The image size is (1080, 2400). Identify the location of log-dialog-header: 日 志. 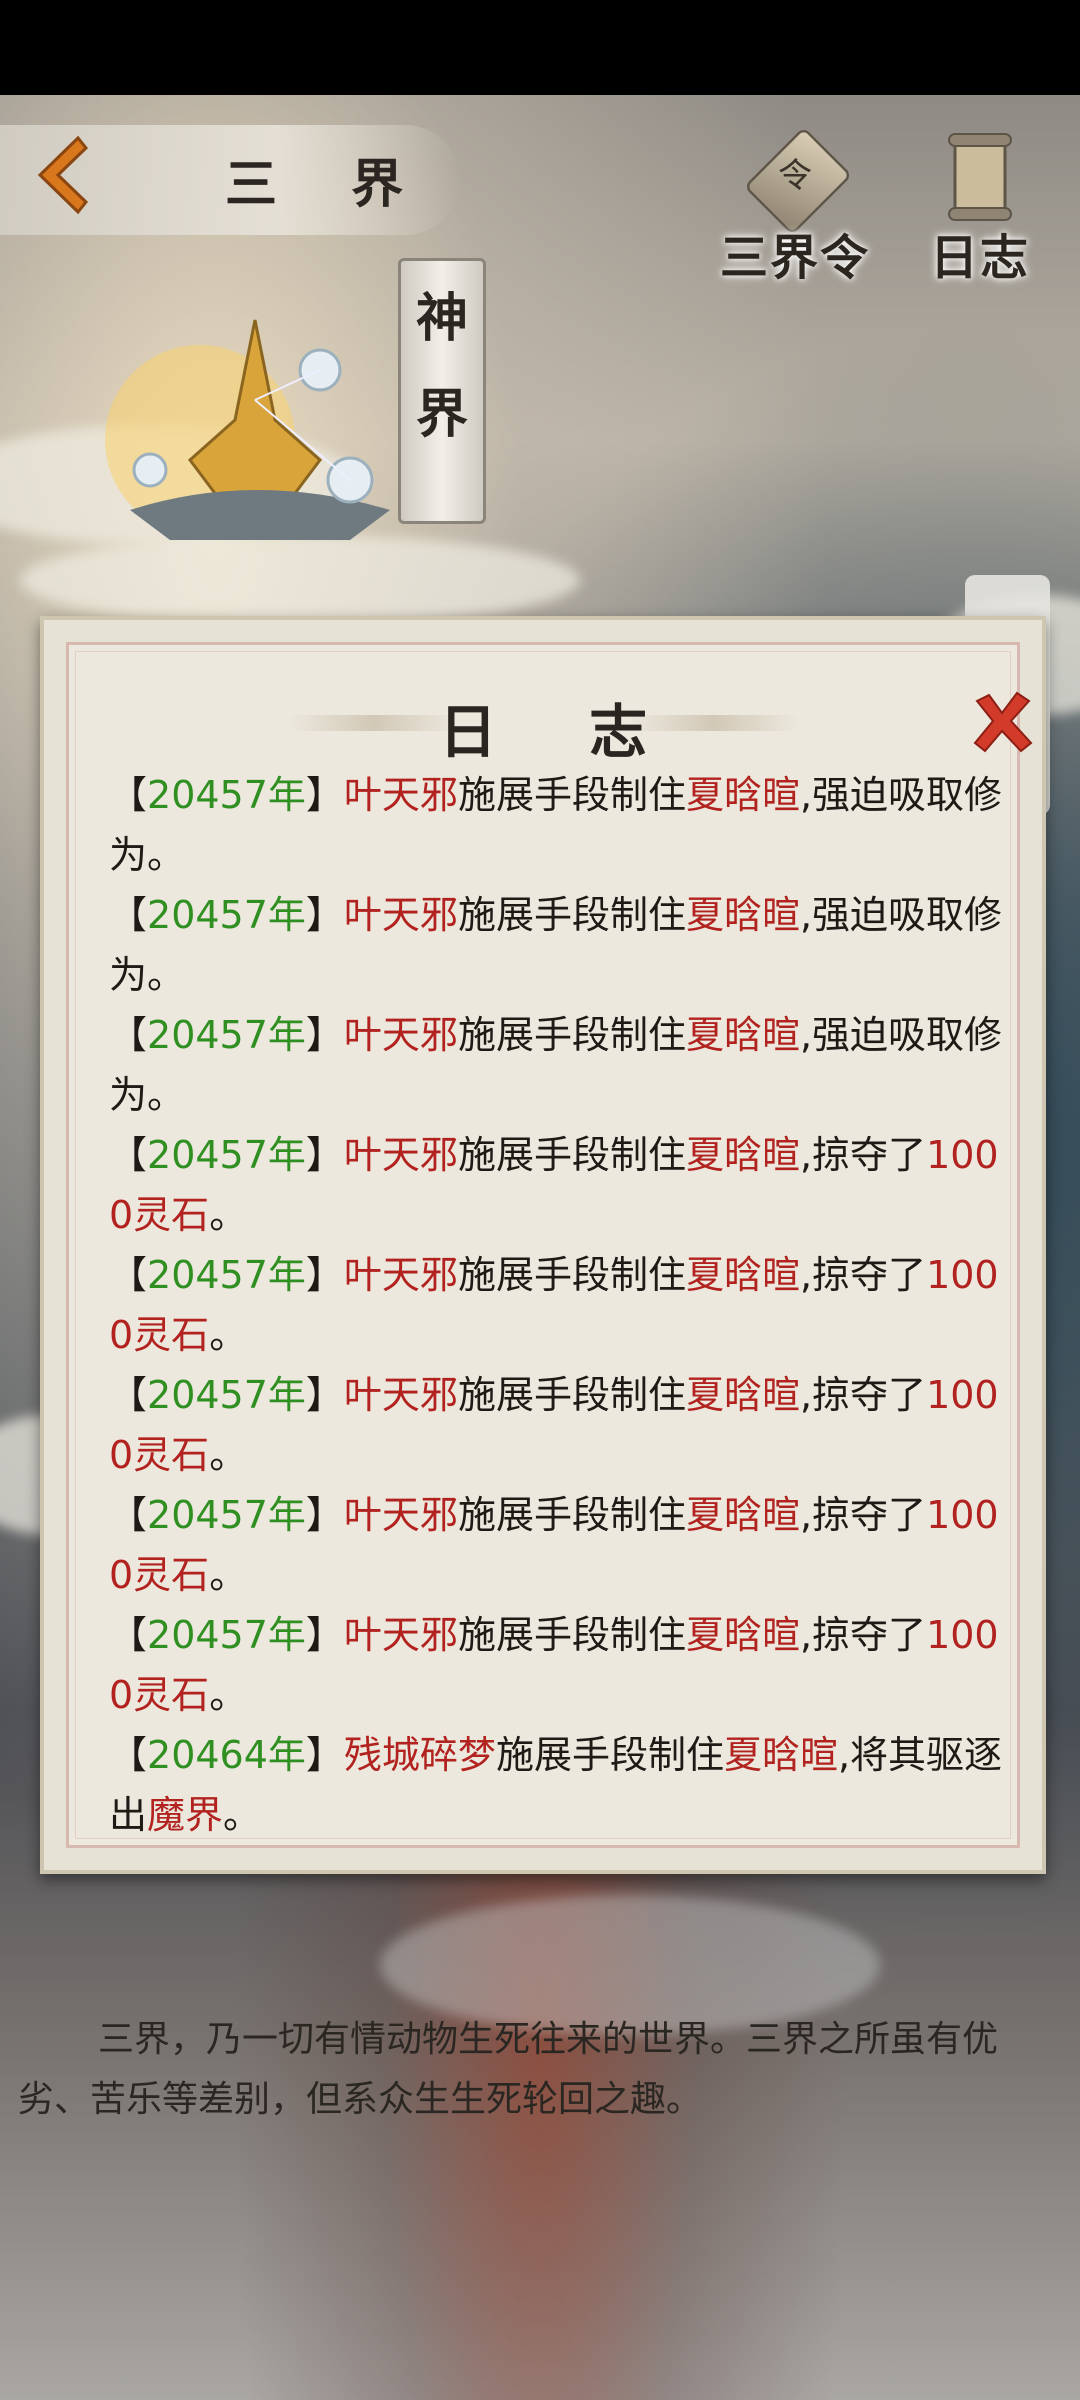
(543, 725).